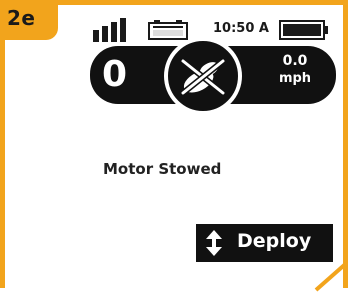 The height and width of the screenshot is (292, 348). Describe the element at coordinates (295, 78) in the screenshot. I see `speed-unit: mph` at that location.